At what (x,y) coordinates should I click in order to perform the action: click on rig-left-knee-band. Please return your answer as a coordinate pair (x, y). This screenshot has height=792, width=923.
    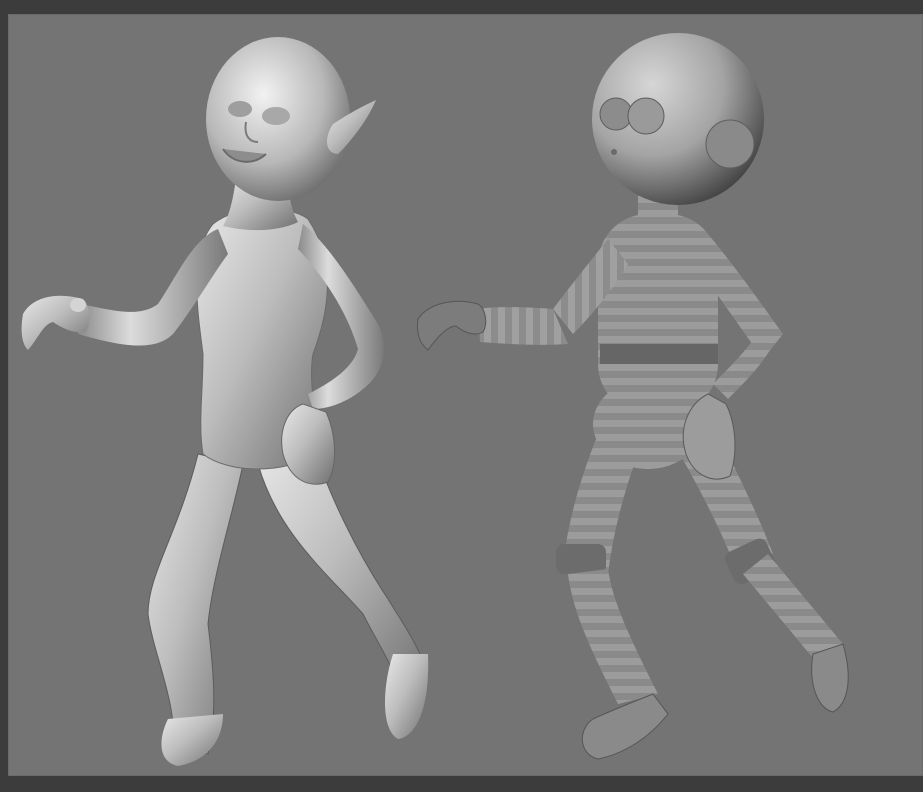
    Looking at the image, I should click on (581, 559).